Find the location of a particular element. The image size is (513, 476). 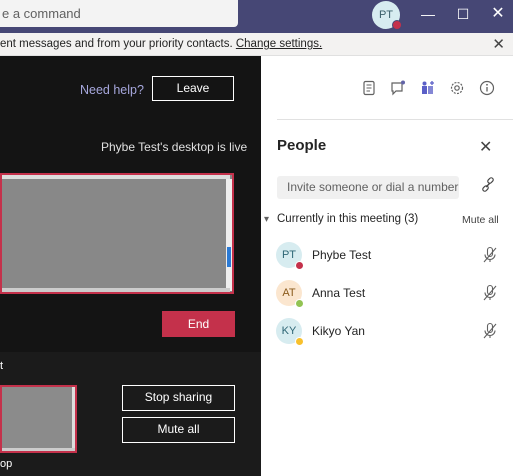

notes-icon is located at coordinates (369, 89).